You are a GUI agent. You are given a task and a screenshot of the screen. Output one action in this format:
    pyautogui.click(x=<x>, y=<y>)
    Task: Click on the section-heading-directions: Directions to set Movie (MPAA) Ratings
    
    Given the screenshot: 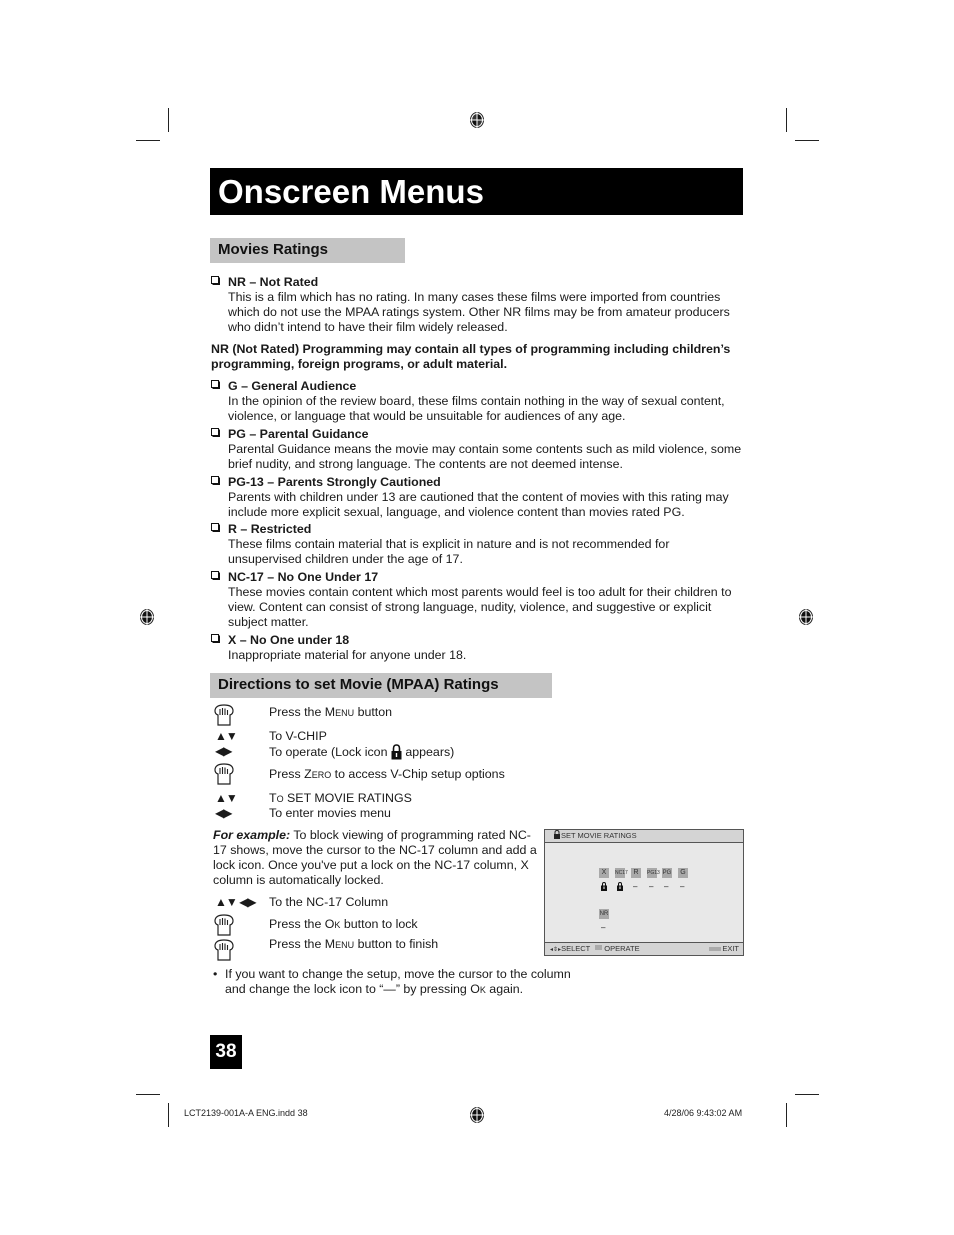 What is the action you would take?
    pyautogui.click(x=381, y=685)
    